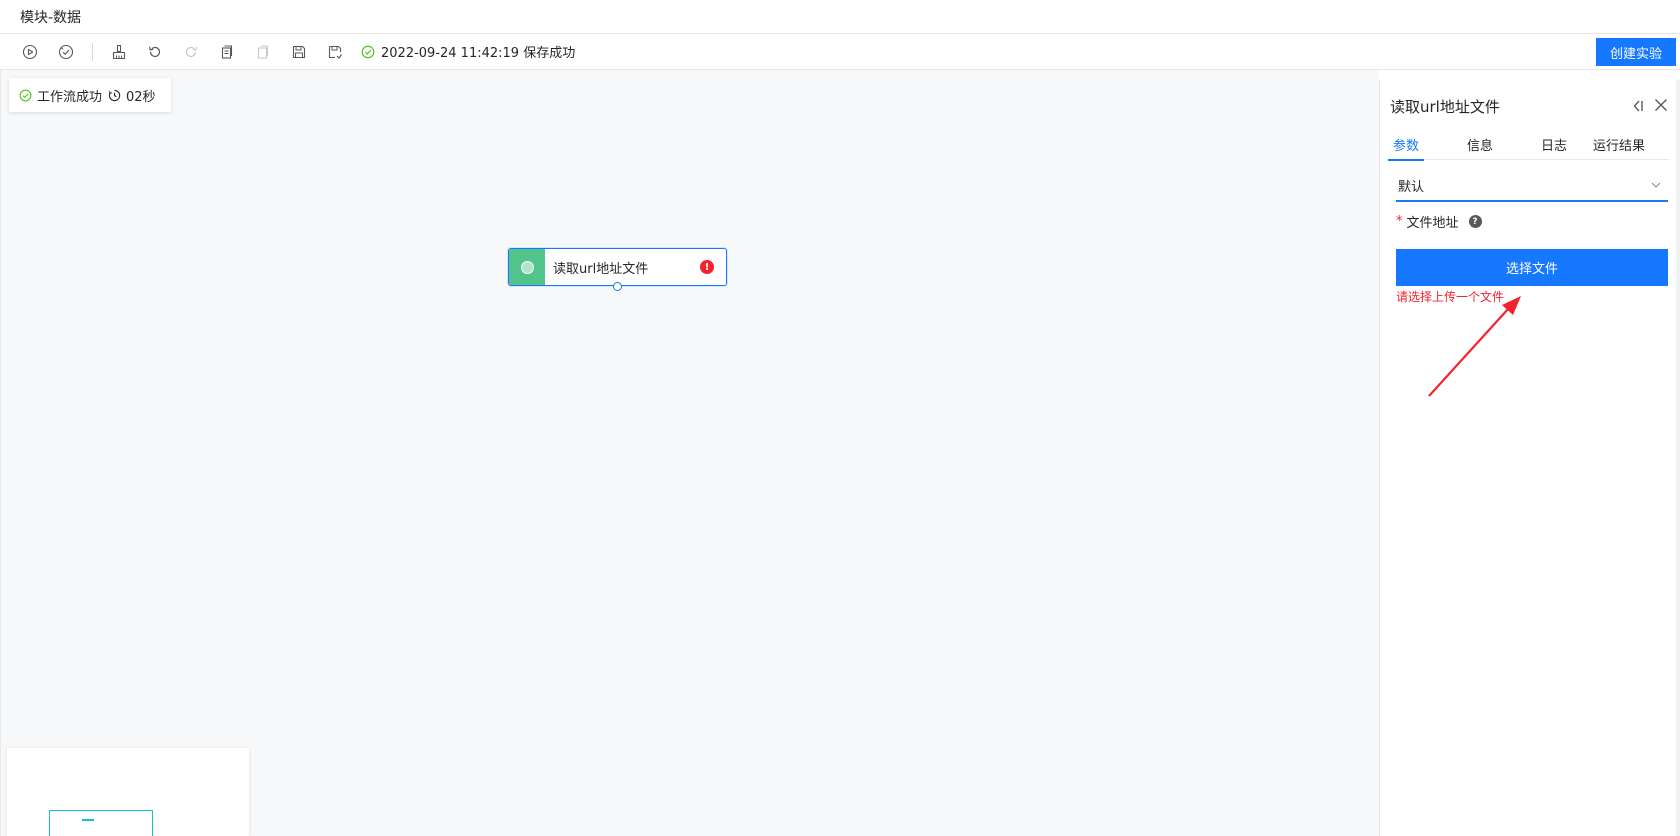 This screenshot has height=836, width=1680. What do you see at coordinates (1619, 144) in the screenshot?
I see `tab-run-result: 运行结果` at bounding box center [1619, 144].